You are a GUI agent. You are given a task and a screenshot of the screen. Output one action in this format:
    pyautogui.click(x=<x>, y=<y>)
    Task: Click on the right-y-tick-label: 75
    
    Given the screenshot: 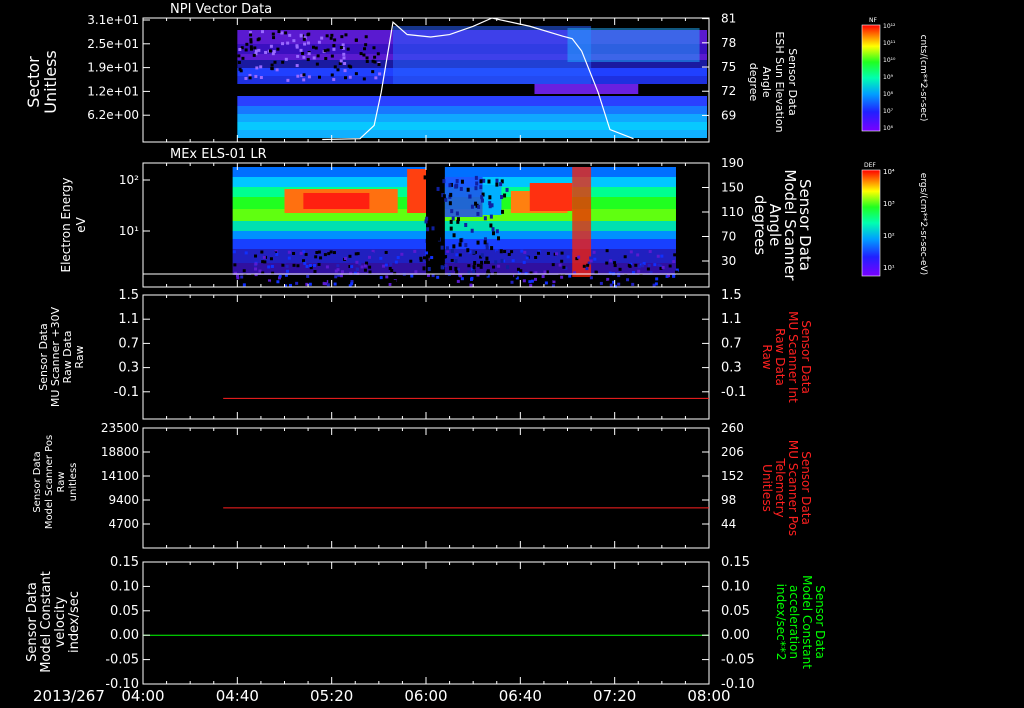 What is the action you would take?
    pyautogui.click(x=728, y=67)
    